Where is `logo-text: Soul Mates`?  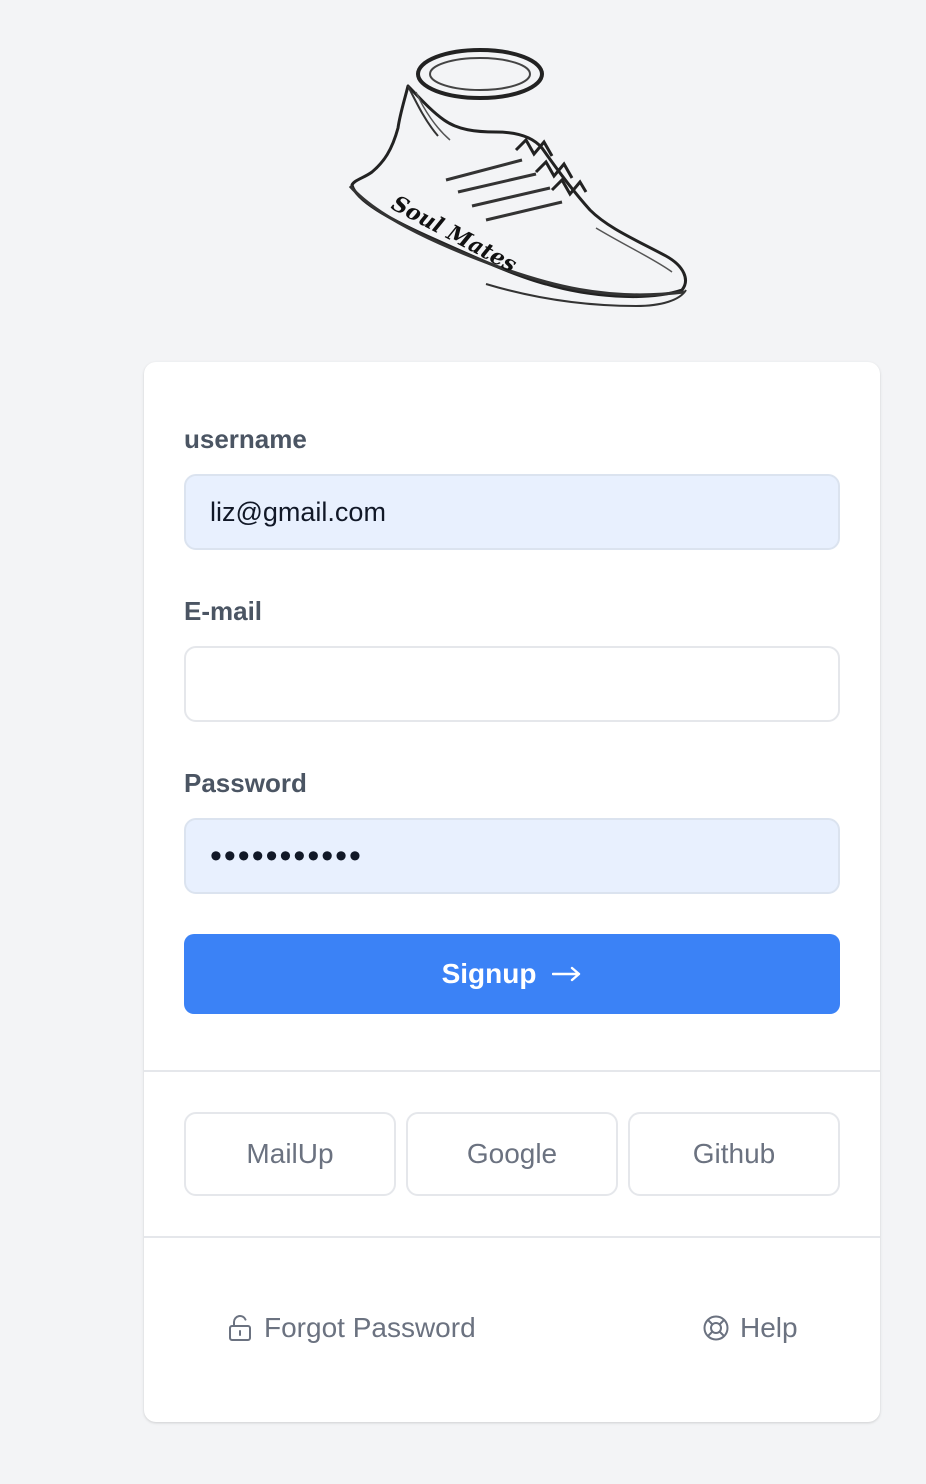
logo-text: Soul Mates is located at coordinates (454, 234).